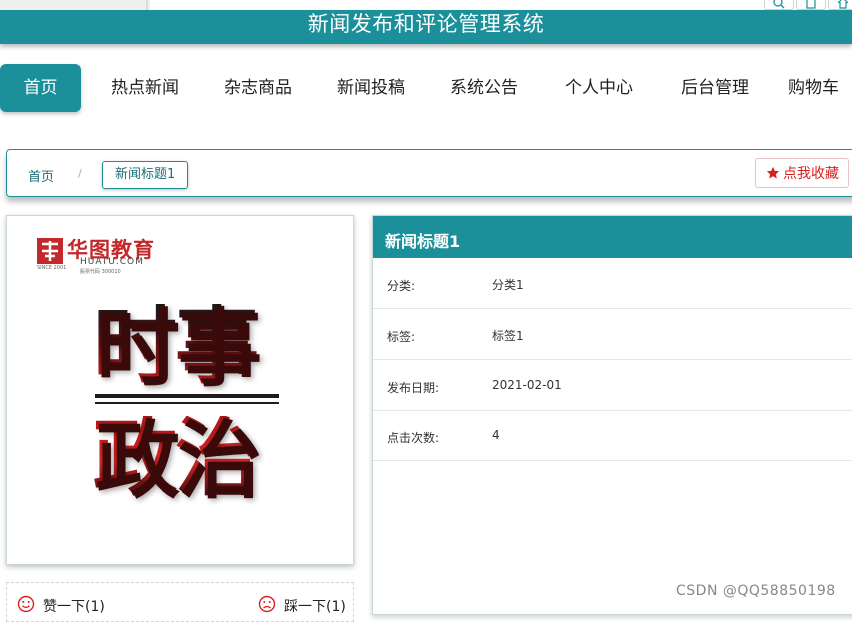  What do you see at coordinates (74, 607) in the screenshot?
I see `like-label: 赞一下(1)` at bounding box center [74, 607].